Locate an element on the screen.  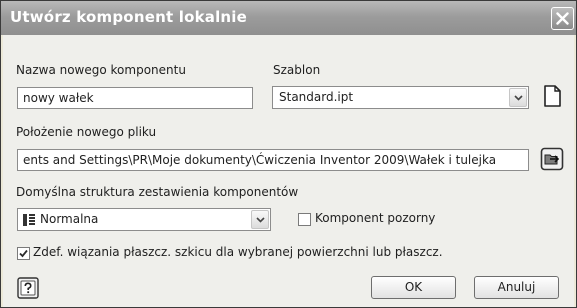
bom-structure-dropdown-button is located at coordinates (260, 219).